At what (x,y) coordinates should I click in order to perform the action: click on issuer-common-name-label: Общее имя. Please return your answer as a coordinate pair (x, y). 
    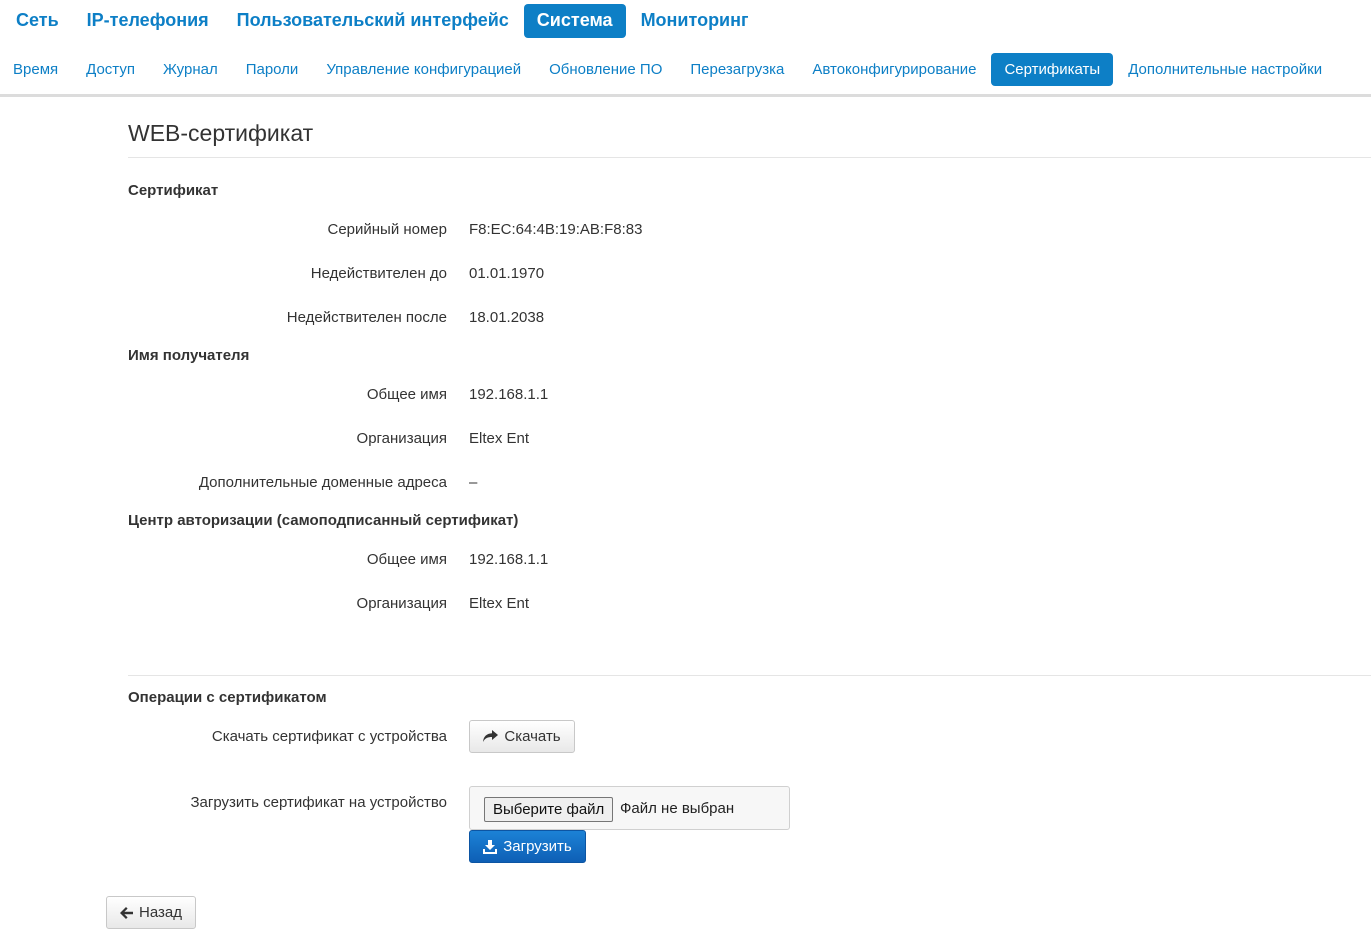
    Looking at the image, I should click on (406, 559).